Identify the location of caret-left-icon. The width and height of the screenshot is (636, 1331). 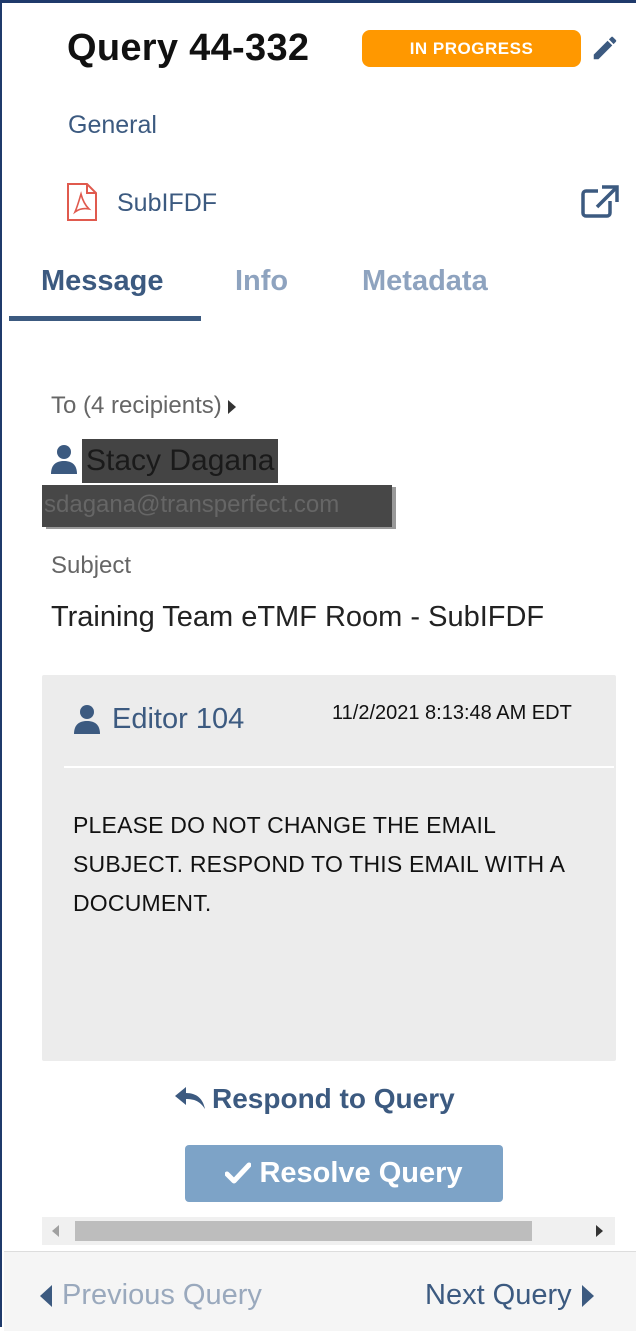
(46, 1296).